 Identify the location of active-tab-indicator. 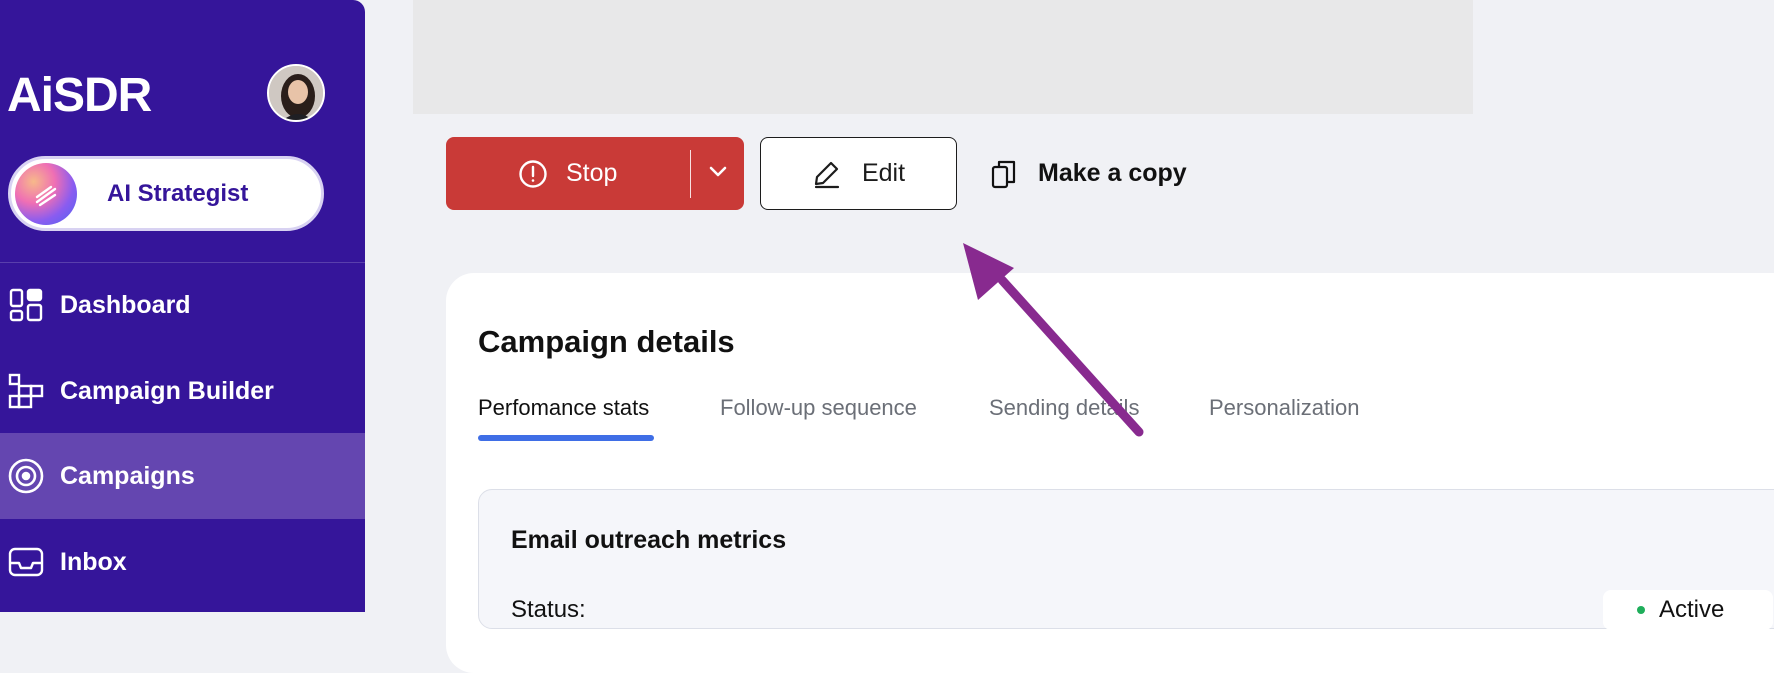
(566, 438).